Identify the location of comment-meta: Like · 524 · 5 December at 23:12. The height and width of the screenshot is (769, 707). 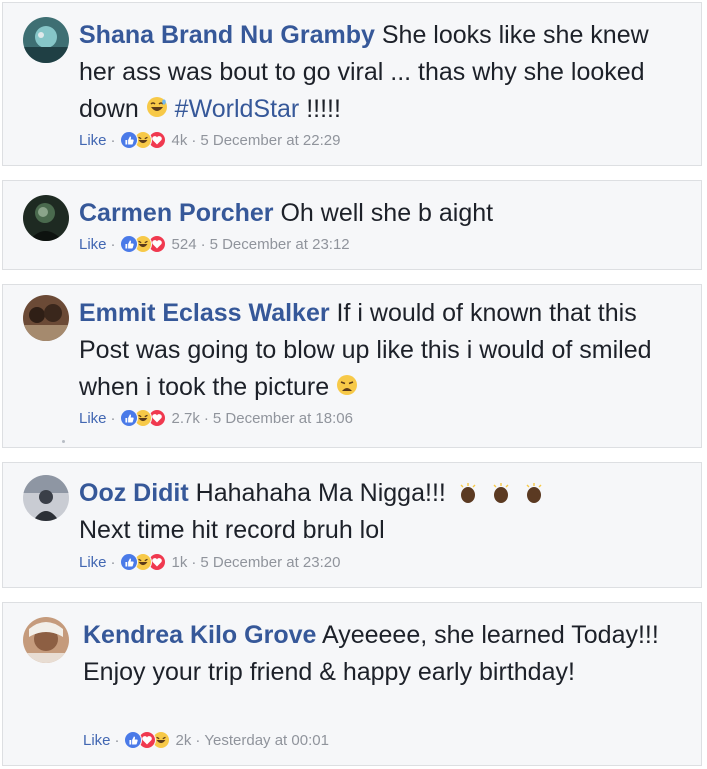
(214, 244).